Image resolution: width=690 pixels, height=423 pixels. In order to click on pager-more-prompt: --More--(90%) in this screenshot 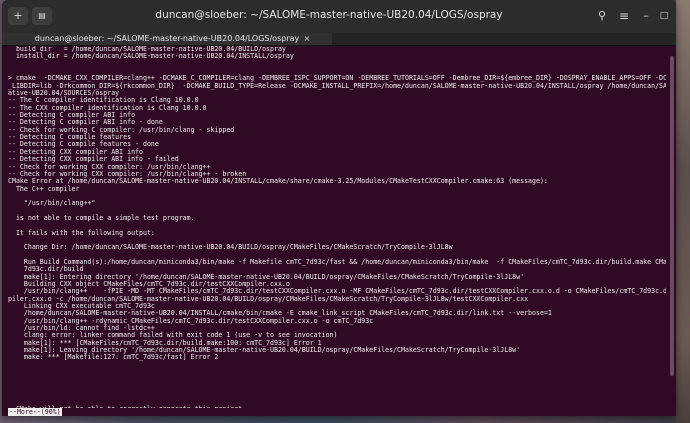, I will do `click(35, 412)`.